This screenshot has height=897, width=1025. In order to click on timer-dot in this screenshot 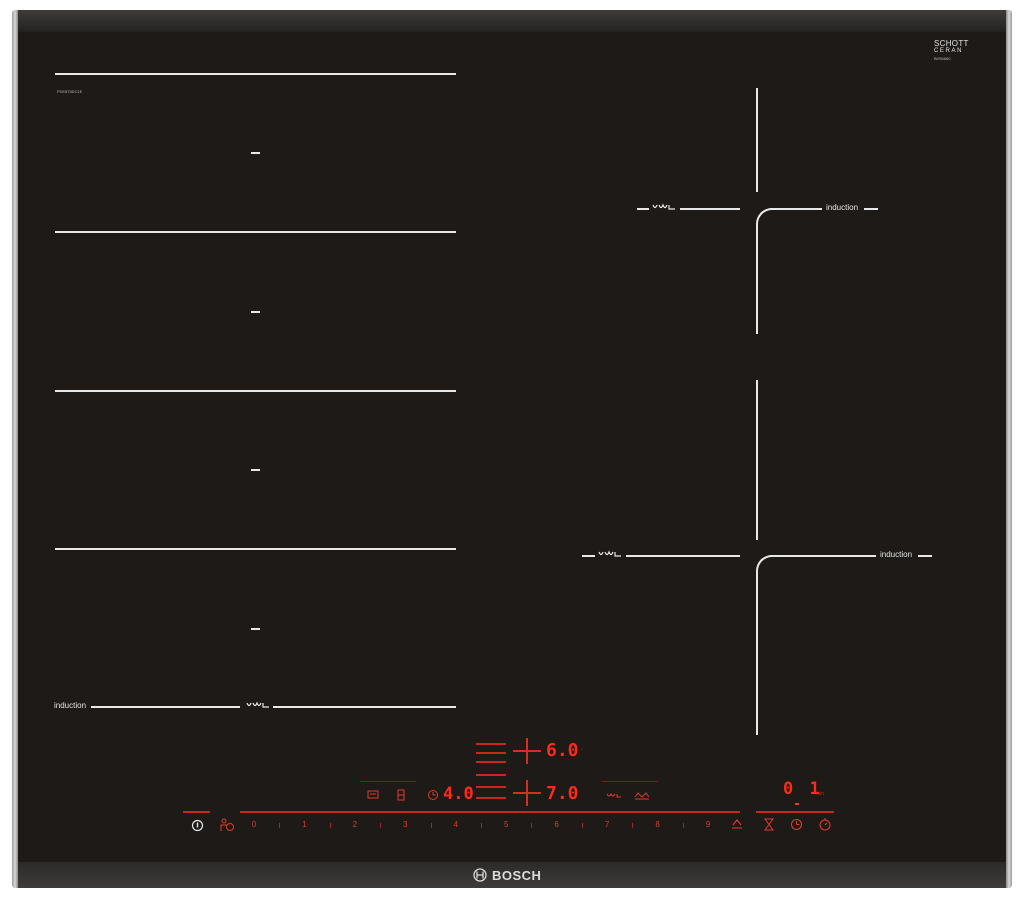, I will do `click(797, 804)`.